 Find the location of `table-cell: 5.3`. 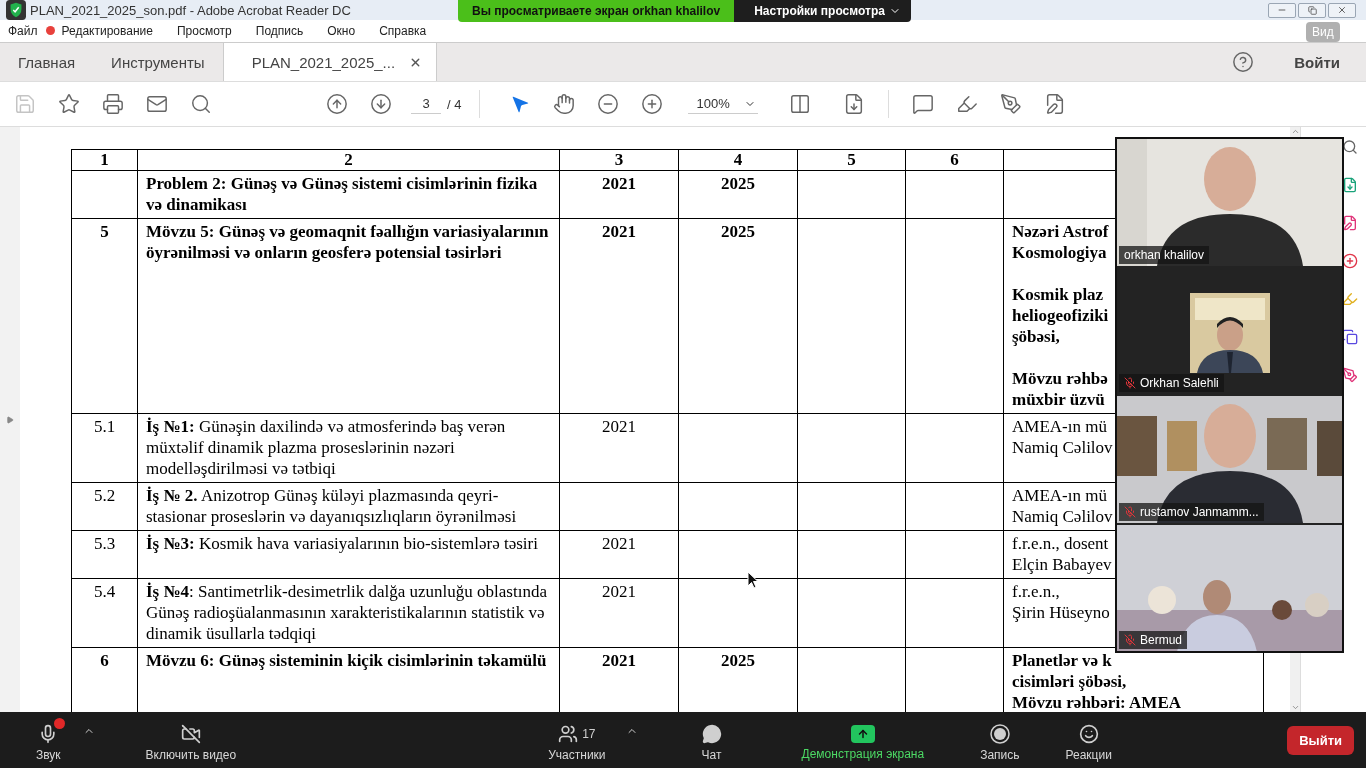

table-cell: 5.3 is located at coordinates (104, 554).